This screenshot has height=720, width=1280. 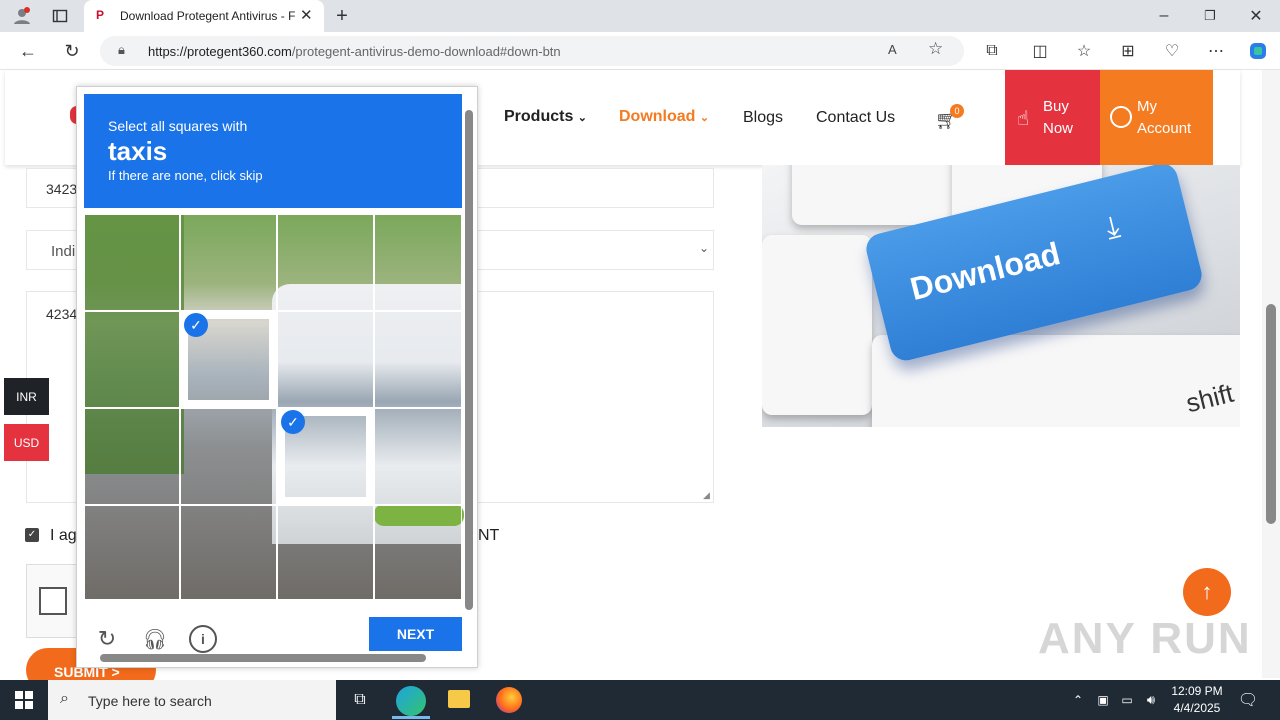 What do you see at coordinates (60, 16) in the screenshot?
I see `tab-actions-icon` at bounding box center [60, 16].